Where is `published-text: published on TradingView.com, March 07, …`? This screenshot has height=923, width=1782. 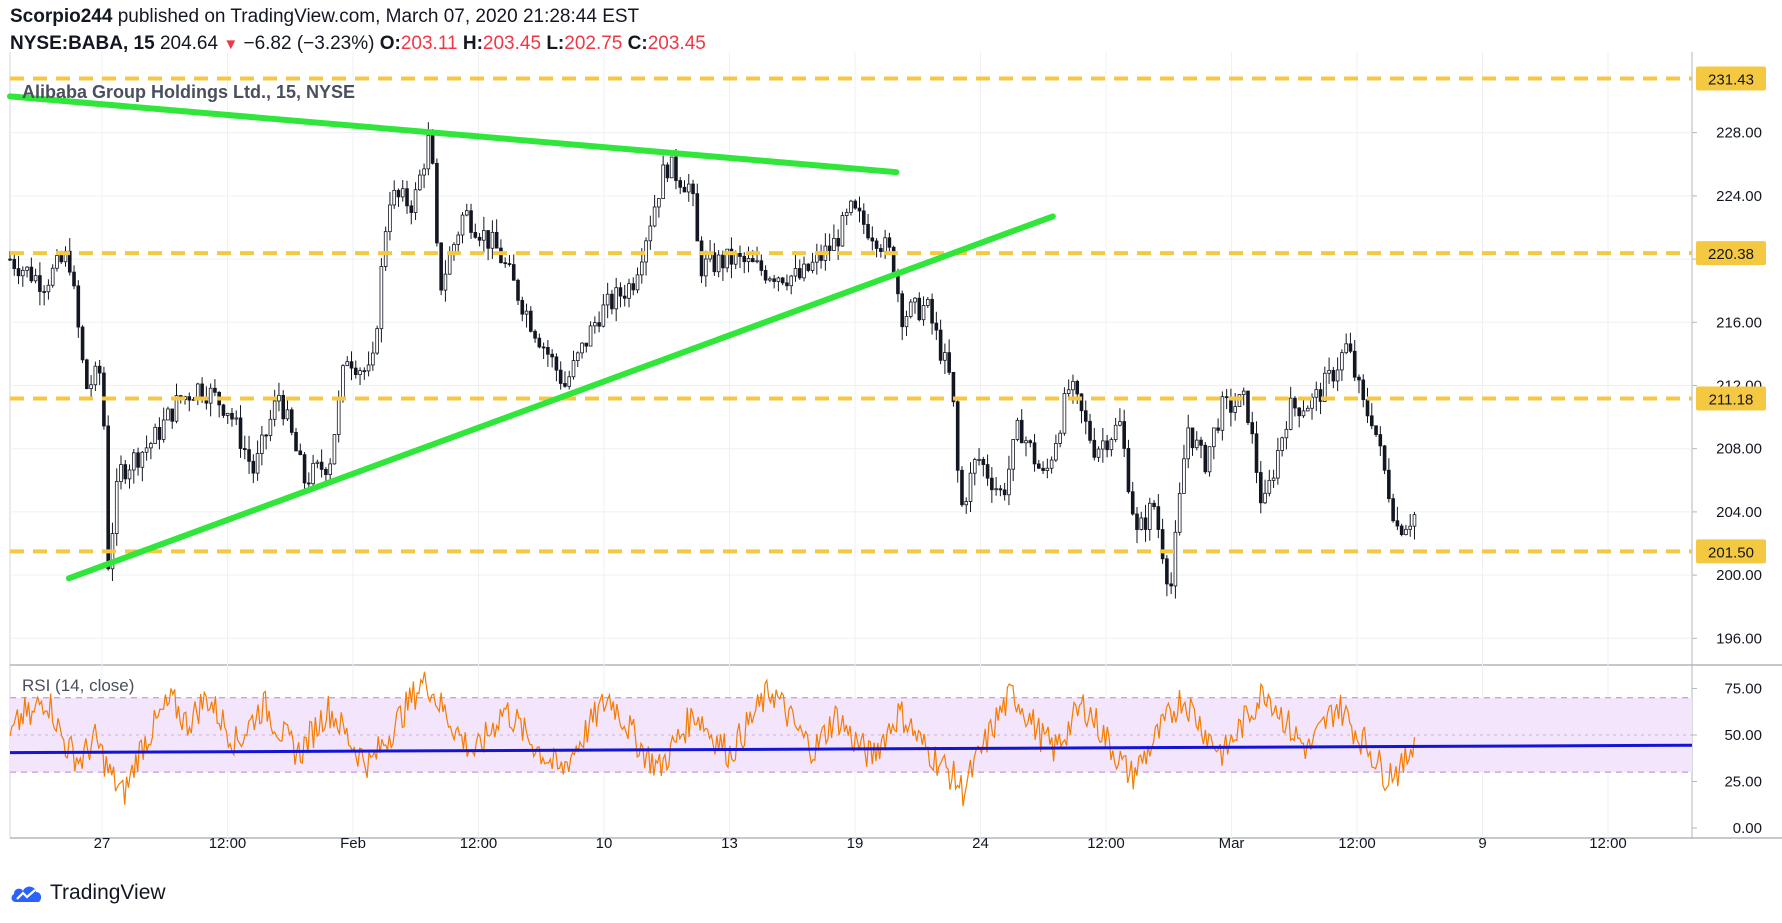
published-text: published on TradingView.com, March 07, … is located at coordinates (378, 16).